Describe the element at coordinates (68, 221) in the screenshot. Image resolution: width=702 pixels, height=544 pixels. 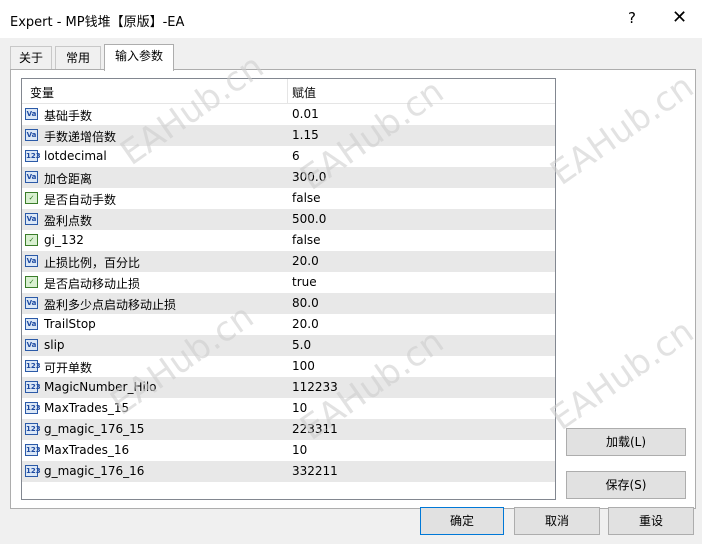
I see `param-name: 盈利点数` at that location.